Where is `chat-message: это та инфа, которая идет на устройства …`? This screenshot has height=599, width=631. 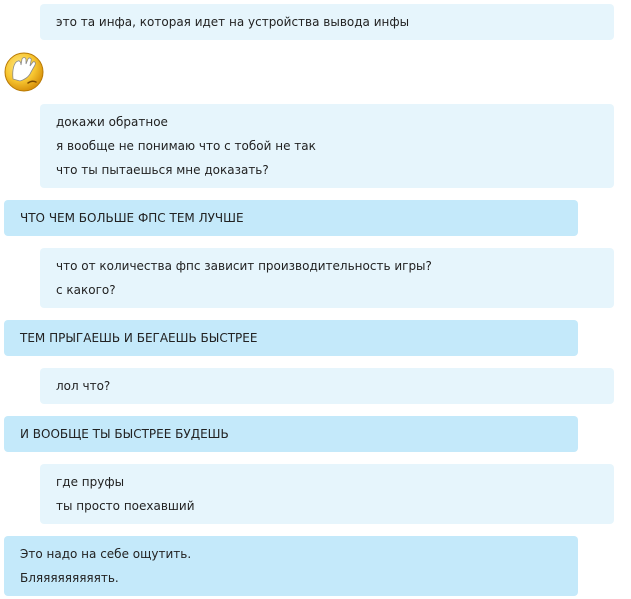
chat-message: это та инфа, которая идет на устройства … is located at coordinates (327, 22).